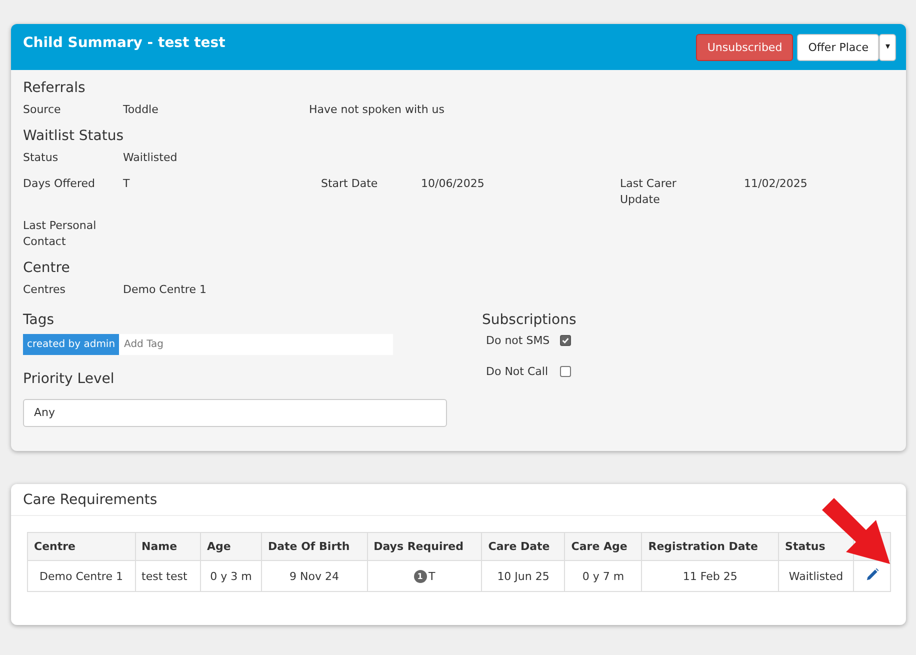  Describe the element at coordinates (523, 576) in the screenshot. I see `table-cell: 10 Jun 25` at that location.